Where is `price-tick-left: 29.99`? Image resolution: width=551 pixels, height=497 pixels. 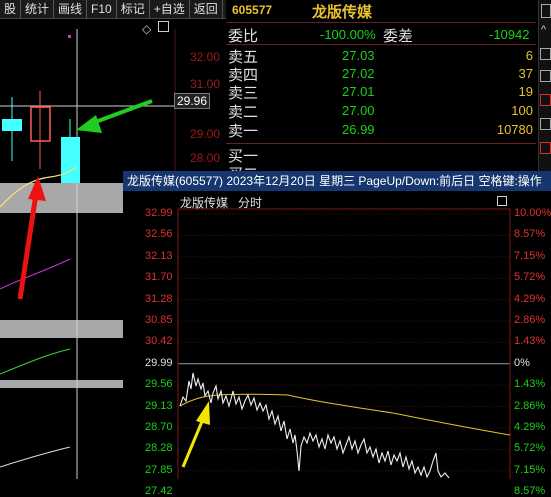
price-tick-left: 29.99 is located at coordinates (159, 362).